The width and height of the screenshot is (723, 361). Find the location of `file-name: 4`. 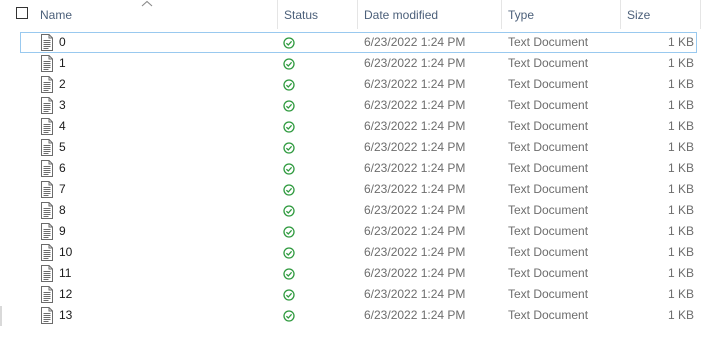

file-name: 4 is located at coordinates (62, 126).